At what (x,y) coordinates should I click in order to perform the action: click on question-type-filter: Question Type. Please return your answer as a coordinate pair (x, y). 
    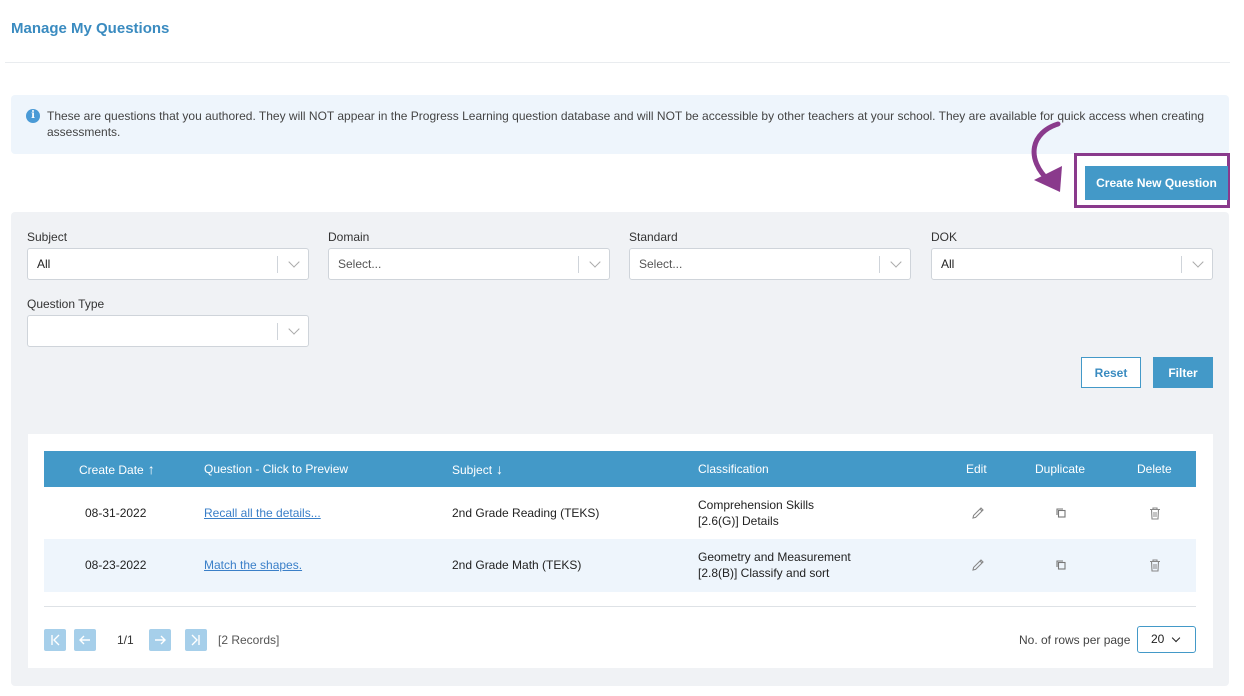
    Looking at the image, I should click on (168, 322).